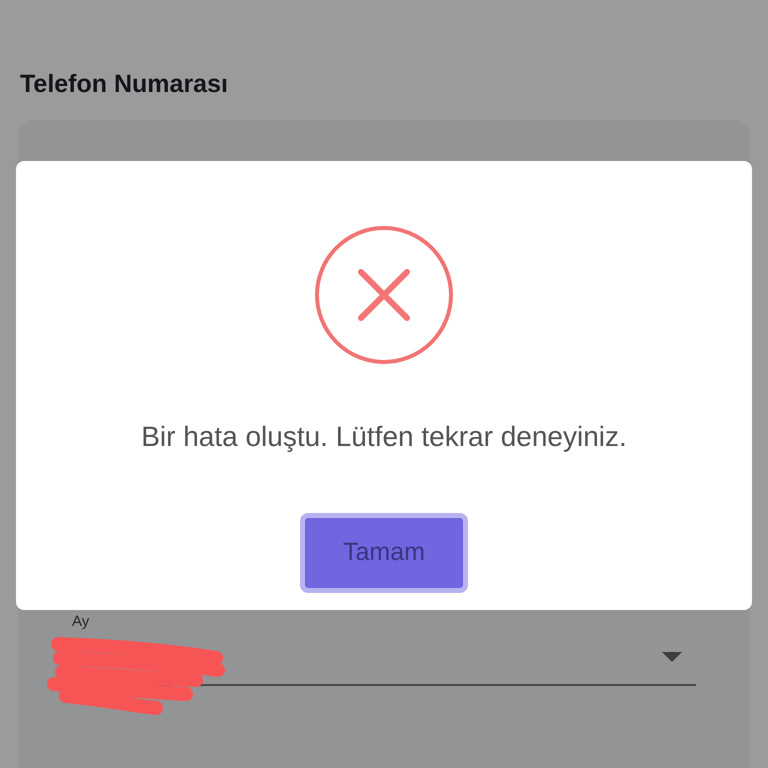 The height and width of the screenshot is (768, 768). Describe the element at coordinates (81, 622) in the screenshot. I see `field-label: Ay` at that location.